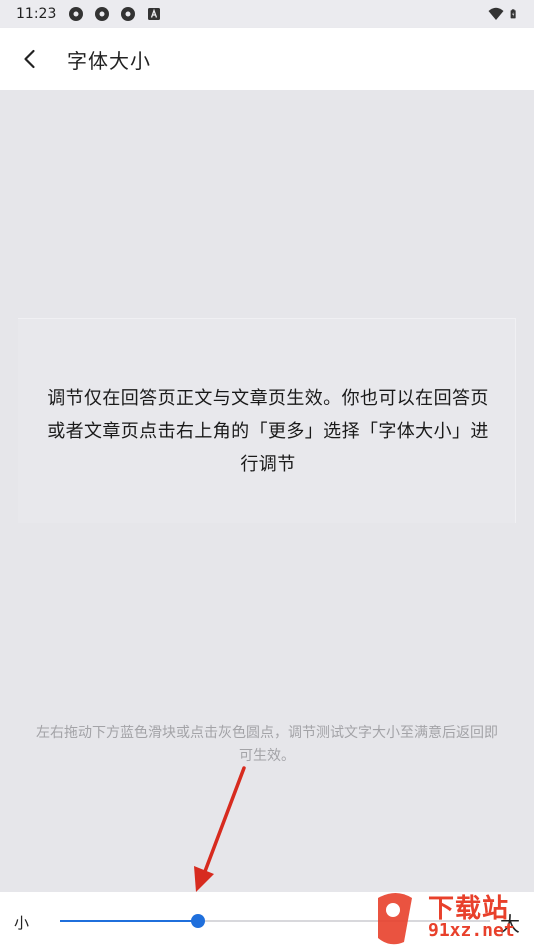  What do you see at coordinates (267, 59) in the screenshot?
I see `app-bar: 字体大小` at bounding box center [267, 59].